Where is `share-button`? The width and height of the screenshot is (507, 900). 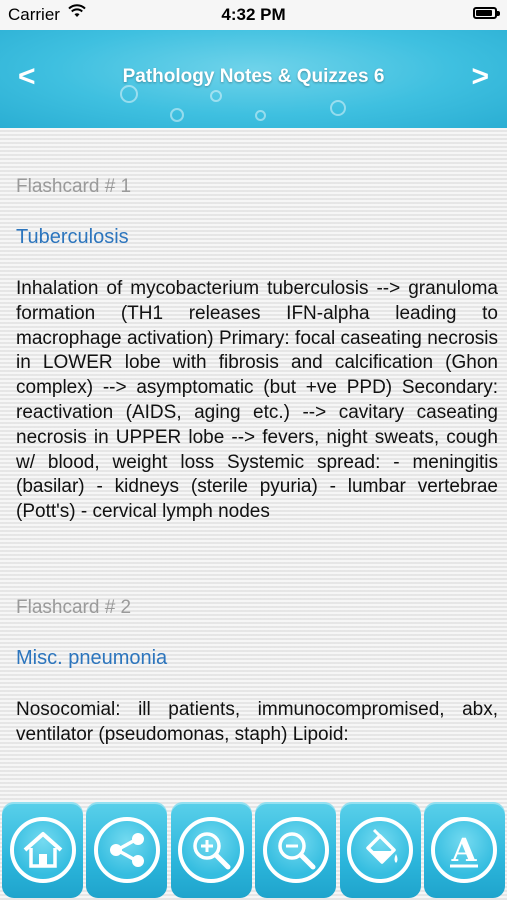 share-button is located at coordinates (127, 850).